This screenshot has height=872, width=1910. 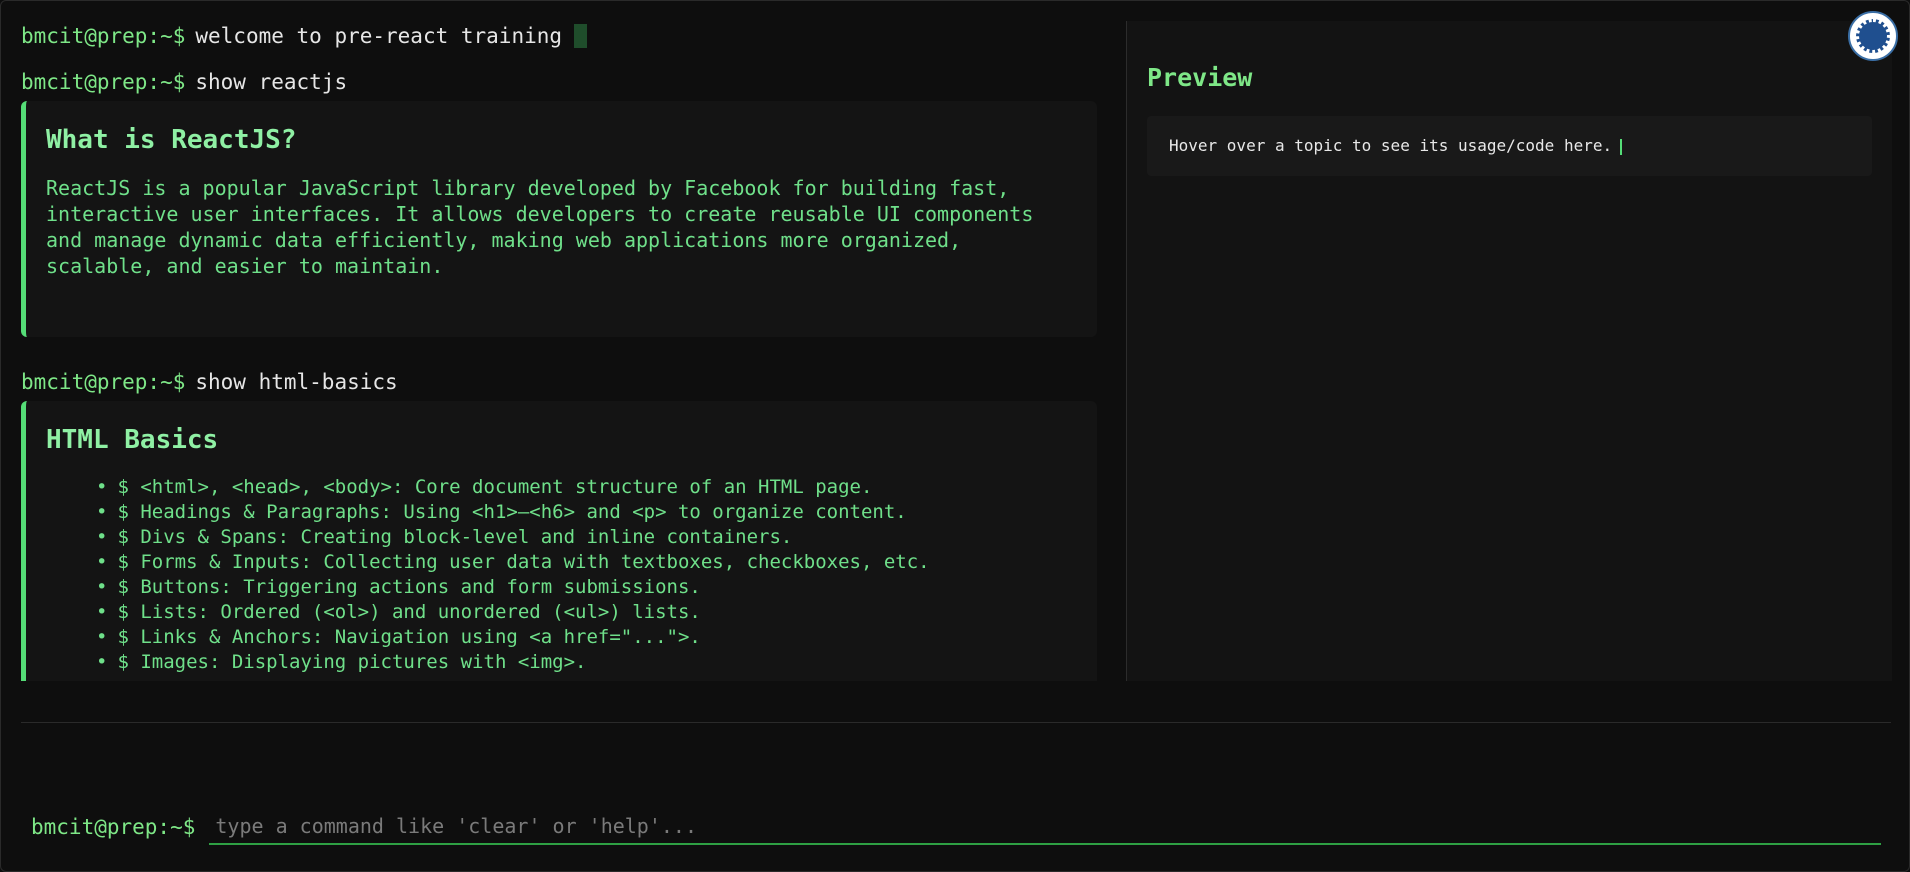 I want to click on reactjs-title: What is ReactJS?, so click(x=171, y=140).